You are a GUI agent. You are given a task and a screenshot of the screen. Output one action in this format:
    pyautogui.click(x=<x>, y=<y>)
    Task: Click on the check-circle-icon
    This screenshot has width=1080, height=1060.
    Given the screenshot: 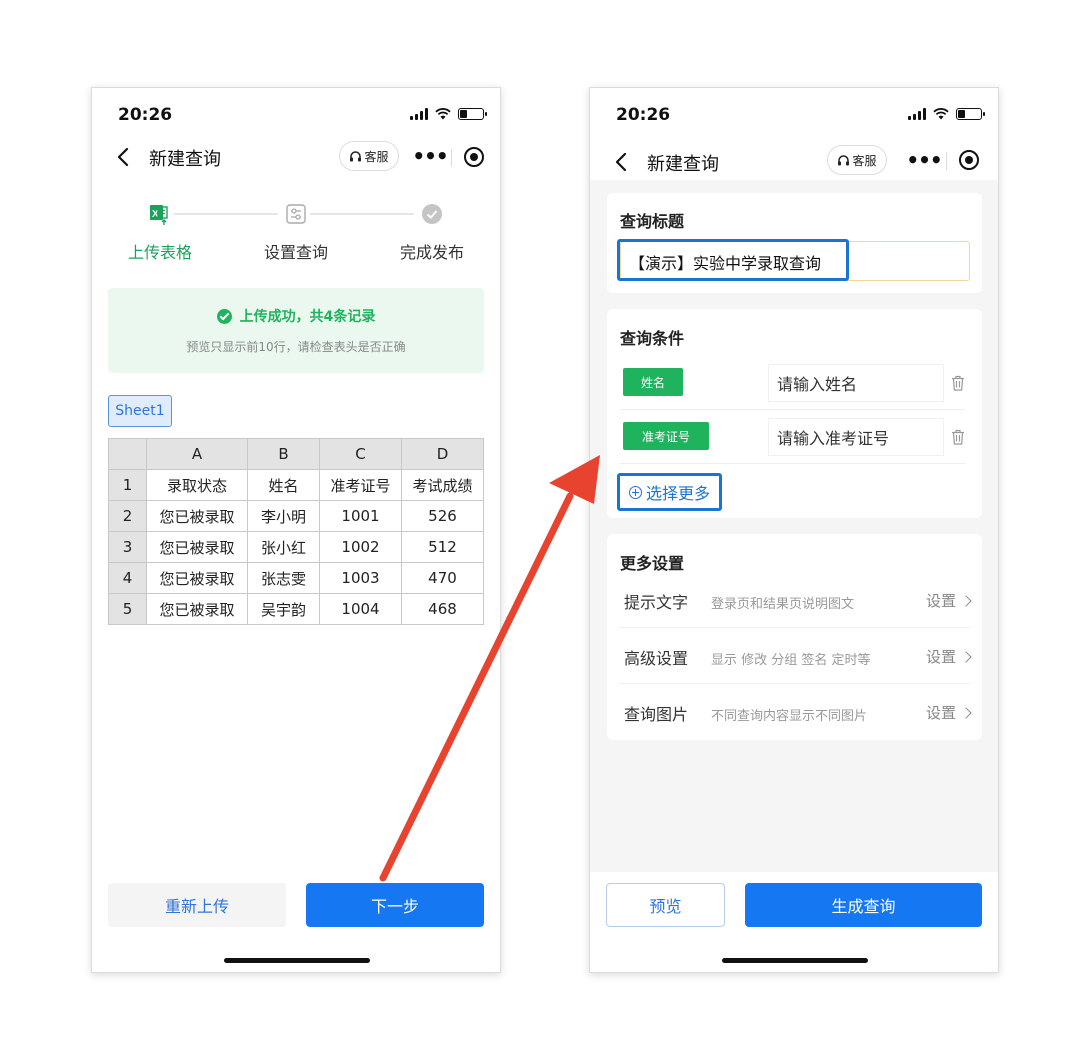 What is the action you would take?
    pyautogui.click(x=432, y=214)
    